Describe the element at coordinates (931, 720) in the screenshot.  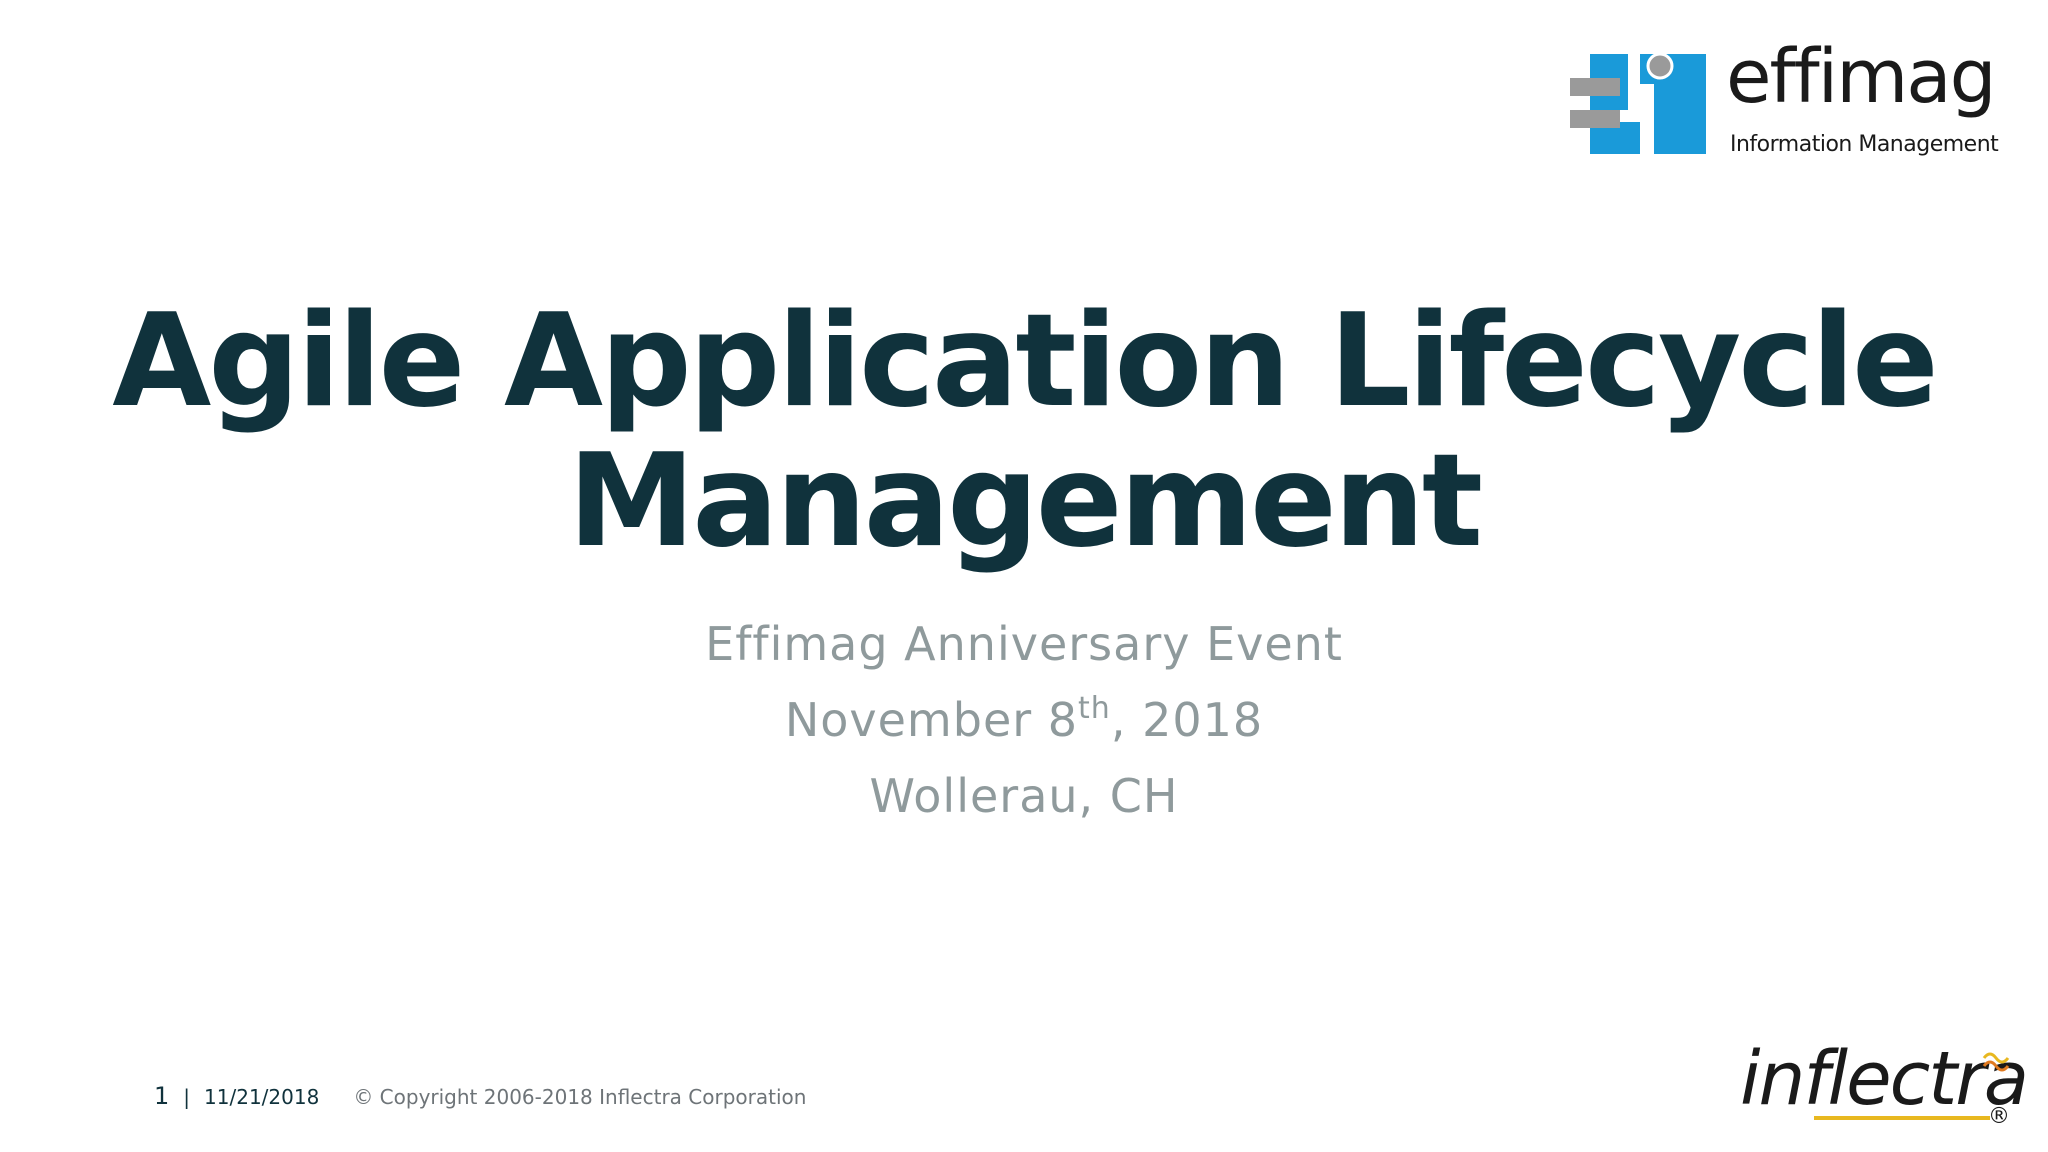
I see `event-date-month-day: November 8` at that location.